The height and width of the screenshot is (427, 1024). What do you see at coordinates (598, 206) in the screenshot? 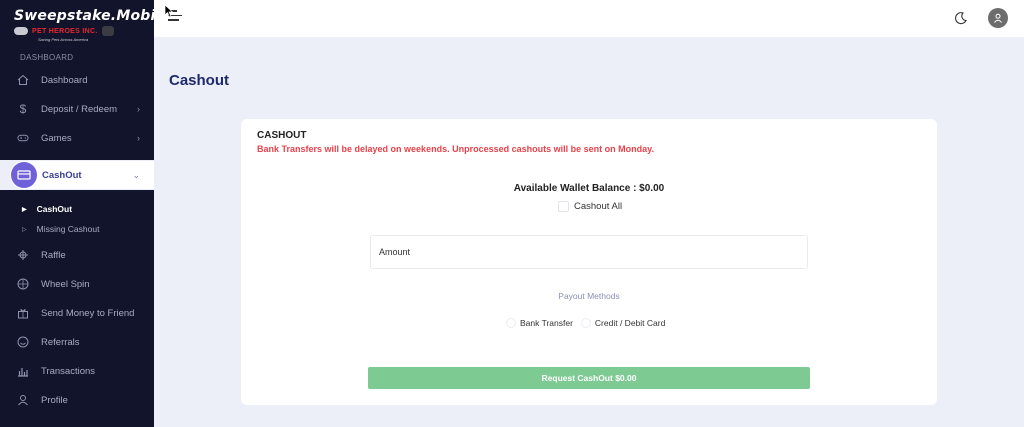
I see `cashout-all-label: Cashout All` at bounding box center [598, 206].